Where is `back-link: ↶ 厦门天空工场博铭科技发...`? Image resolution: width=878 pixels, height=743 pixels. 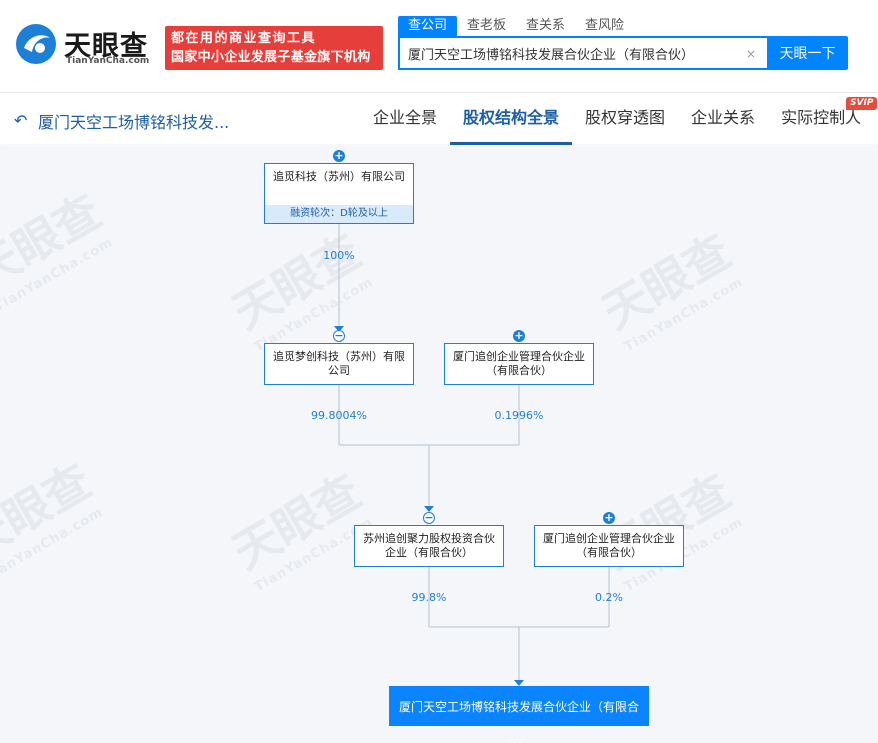 back-link: ↶ 厦门天空工场博铭科技发... is located at coordinates (121, 121).